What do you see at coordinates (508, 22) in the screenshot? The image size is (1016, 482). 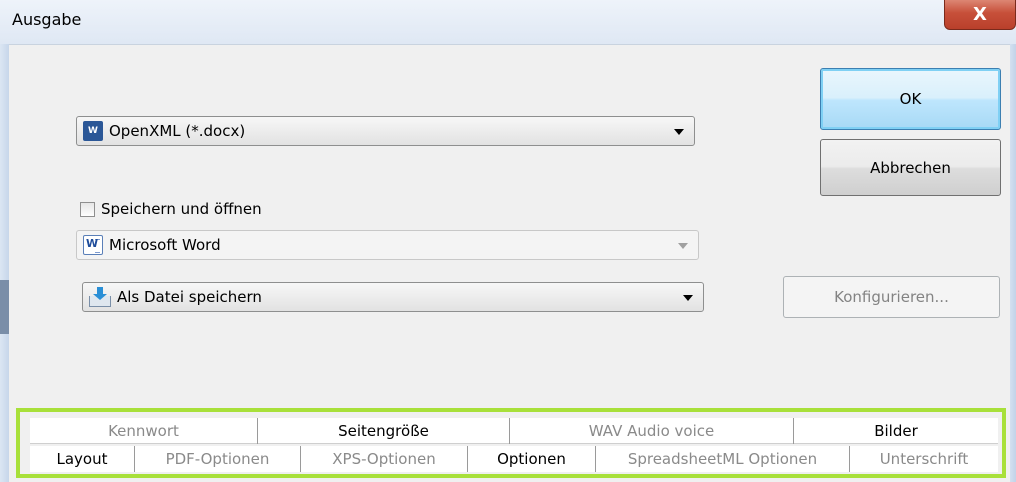 I see `title-bar: Ausgabe X` at bounding box center [508, 22].